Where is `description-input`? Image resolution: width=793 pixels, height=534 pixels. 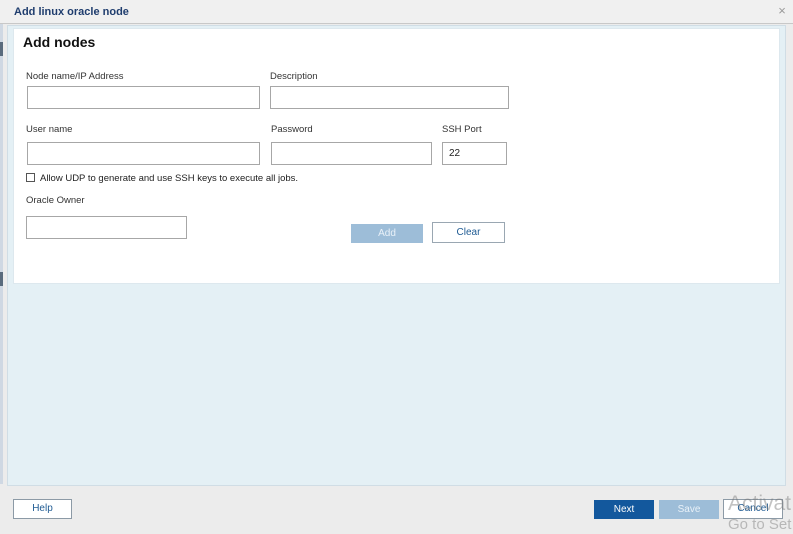
description-input is located at coordinates (389, 97).